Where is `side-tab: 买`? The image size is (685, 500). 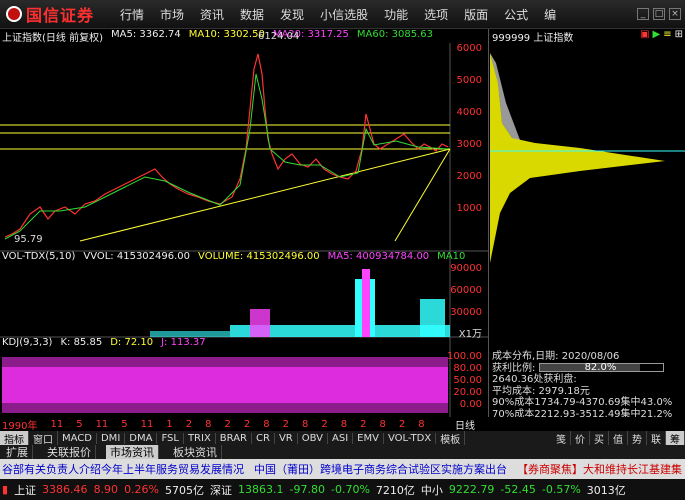 side-tab: 买 is located at coordinates (599, 438).